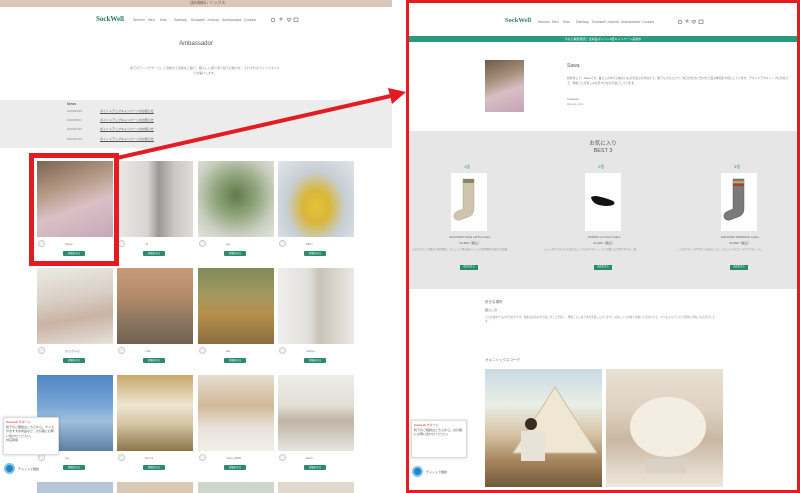 This screenshot has height=493, width=800. What do you see at coordinates (648, 22) in the screenshot?
I see `nav-contact: Contact` at bounding box center [648, 22].